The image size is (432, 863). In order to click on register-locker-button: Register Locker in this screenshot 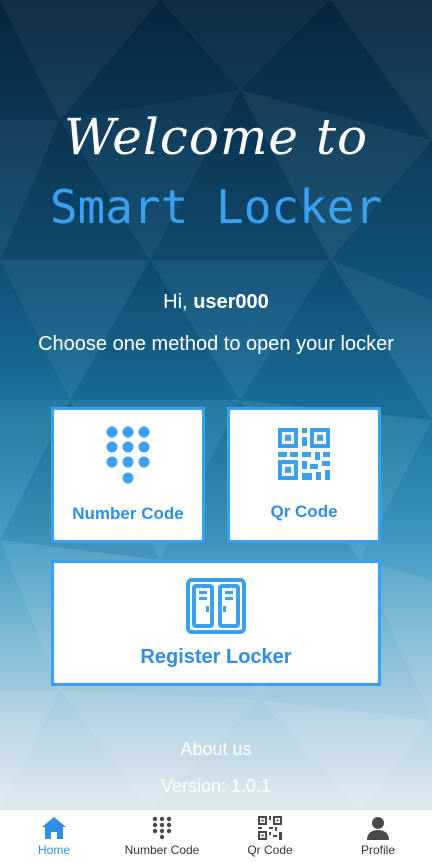, I will do `click(216, 623)`.